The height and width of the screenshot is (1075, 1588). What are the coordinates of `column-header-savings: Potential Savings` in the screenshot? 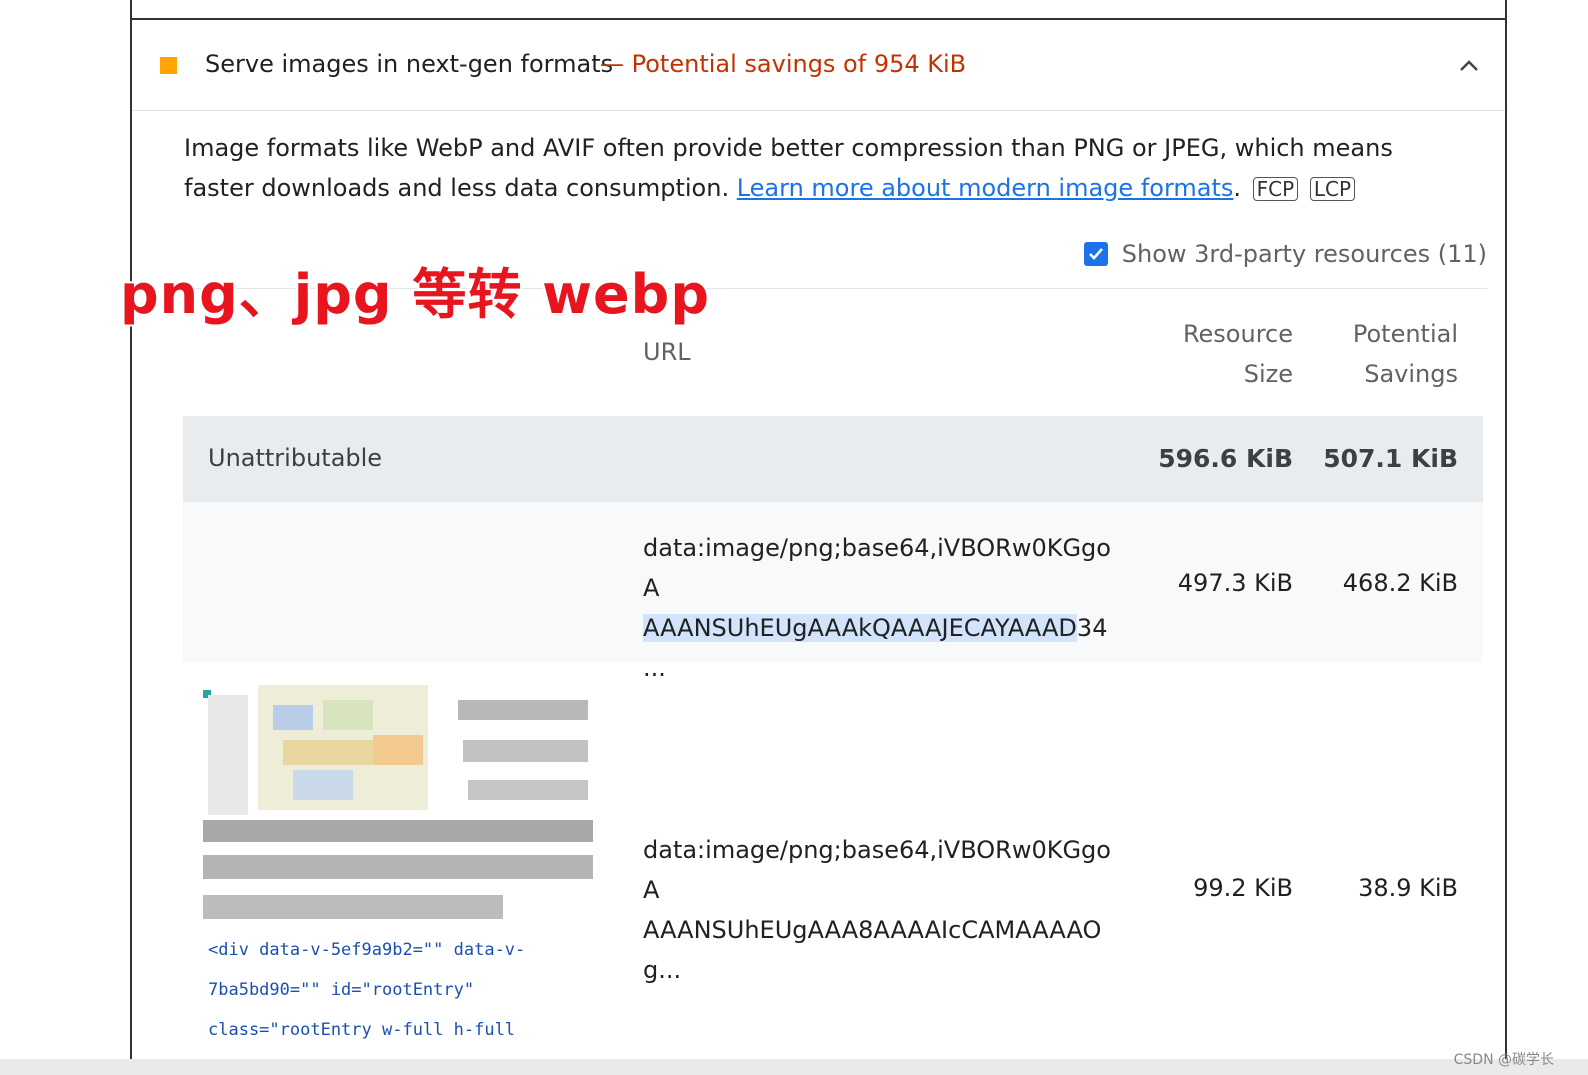 It's located at (1385, 354).